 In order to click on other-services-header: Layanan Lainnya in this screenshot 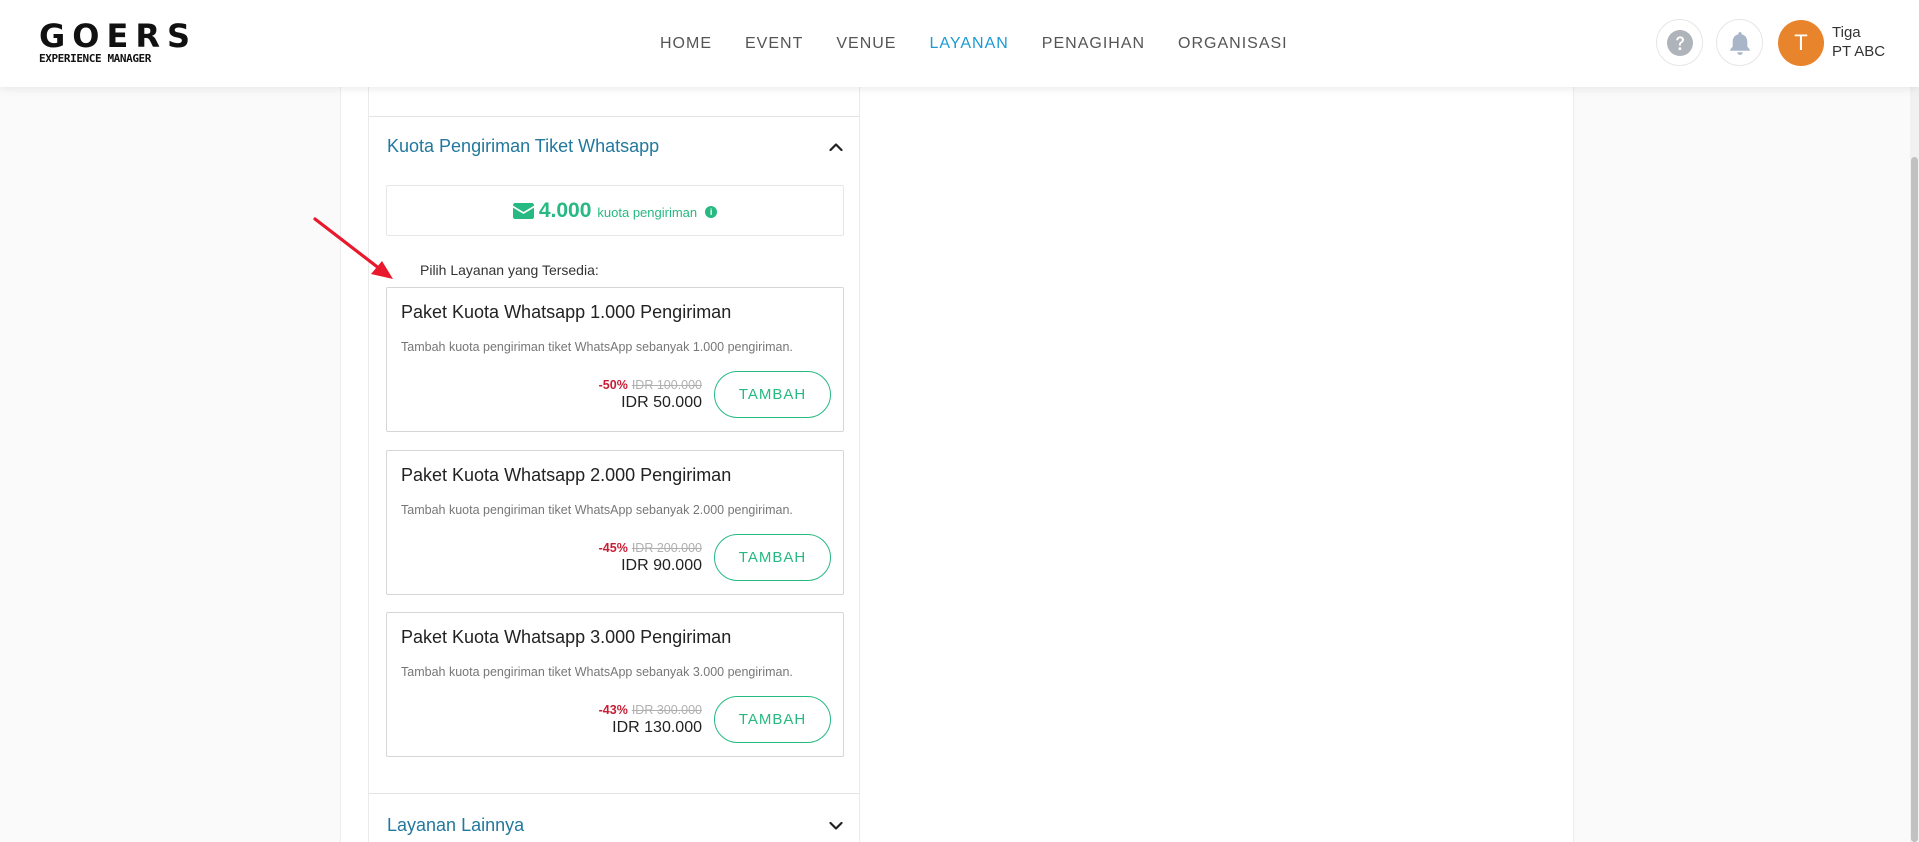, I will do `click(615, 825)`.